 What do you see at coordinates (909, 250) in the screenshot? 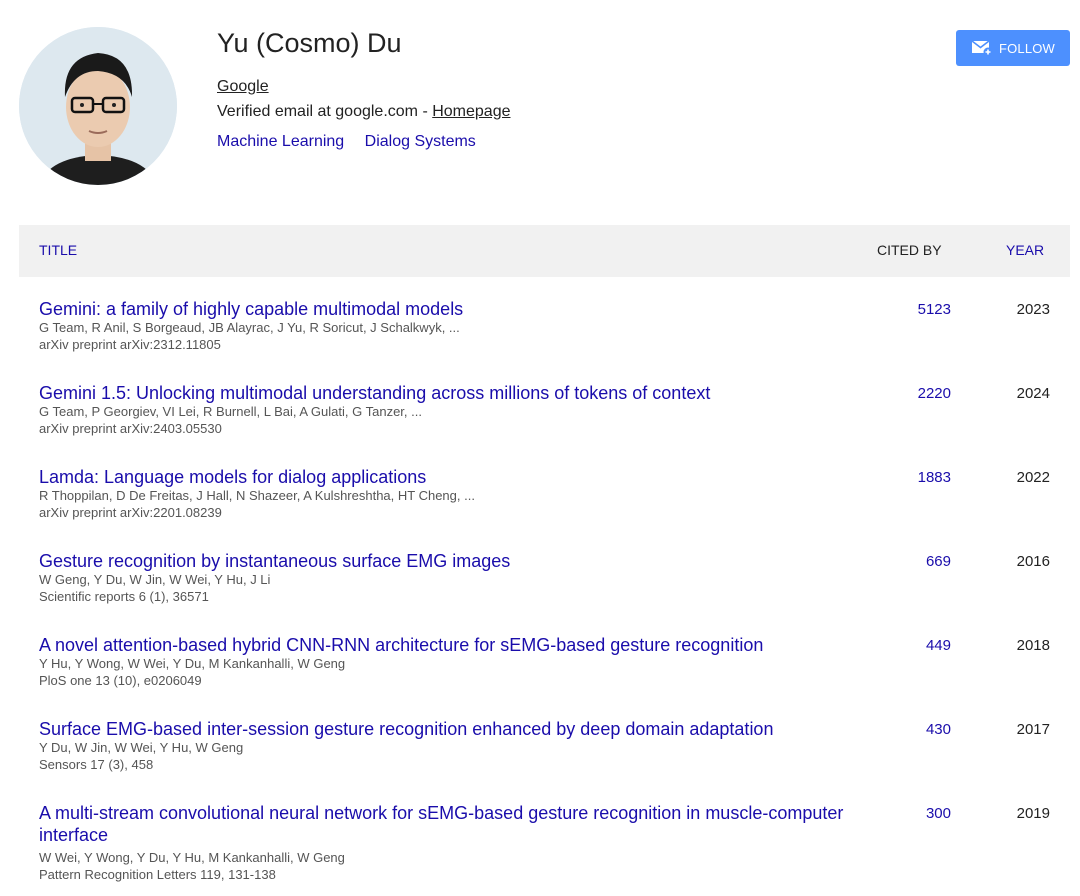
I see `column-header-cited-by: CITED BY` at bounding box center [909, 250].